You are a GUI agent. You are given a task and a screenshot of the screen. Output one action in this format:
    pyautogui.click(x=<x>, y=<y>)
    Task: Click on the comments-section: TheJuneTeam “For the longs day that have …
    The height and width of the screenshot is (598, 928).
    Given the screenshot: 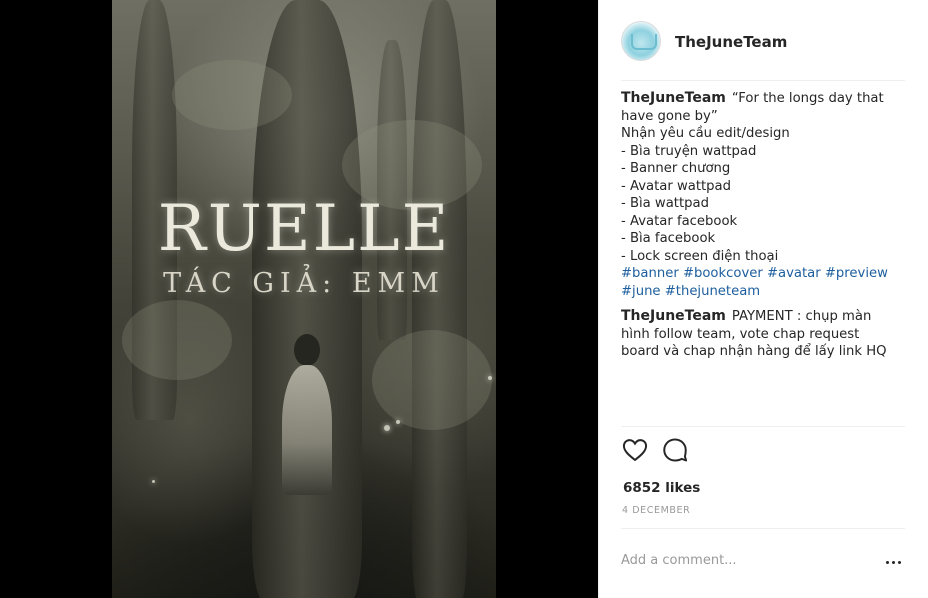 What is the action you would take?
    pyautogui.click(x=756, y=229)
    